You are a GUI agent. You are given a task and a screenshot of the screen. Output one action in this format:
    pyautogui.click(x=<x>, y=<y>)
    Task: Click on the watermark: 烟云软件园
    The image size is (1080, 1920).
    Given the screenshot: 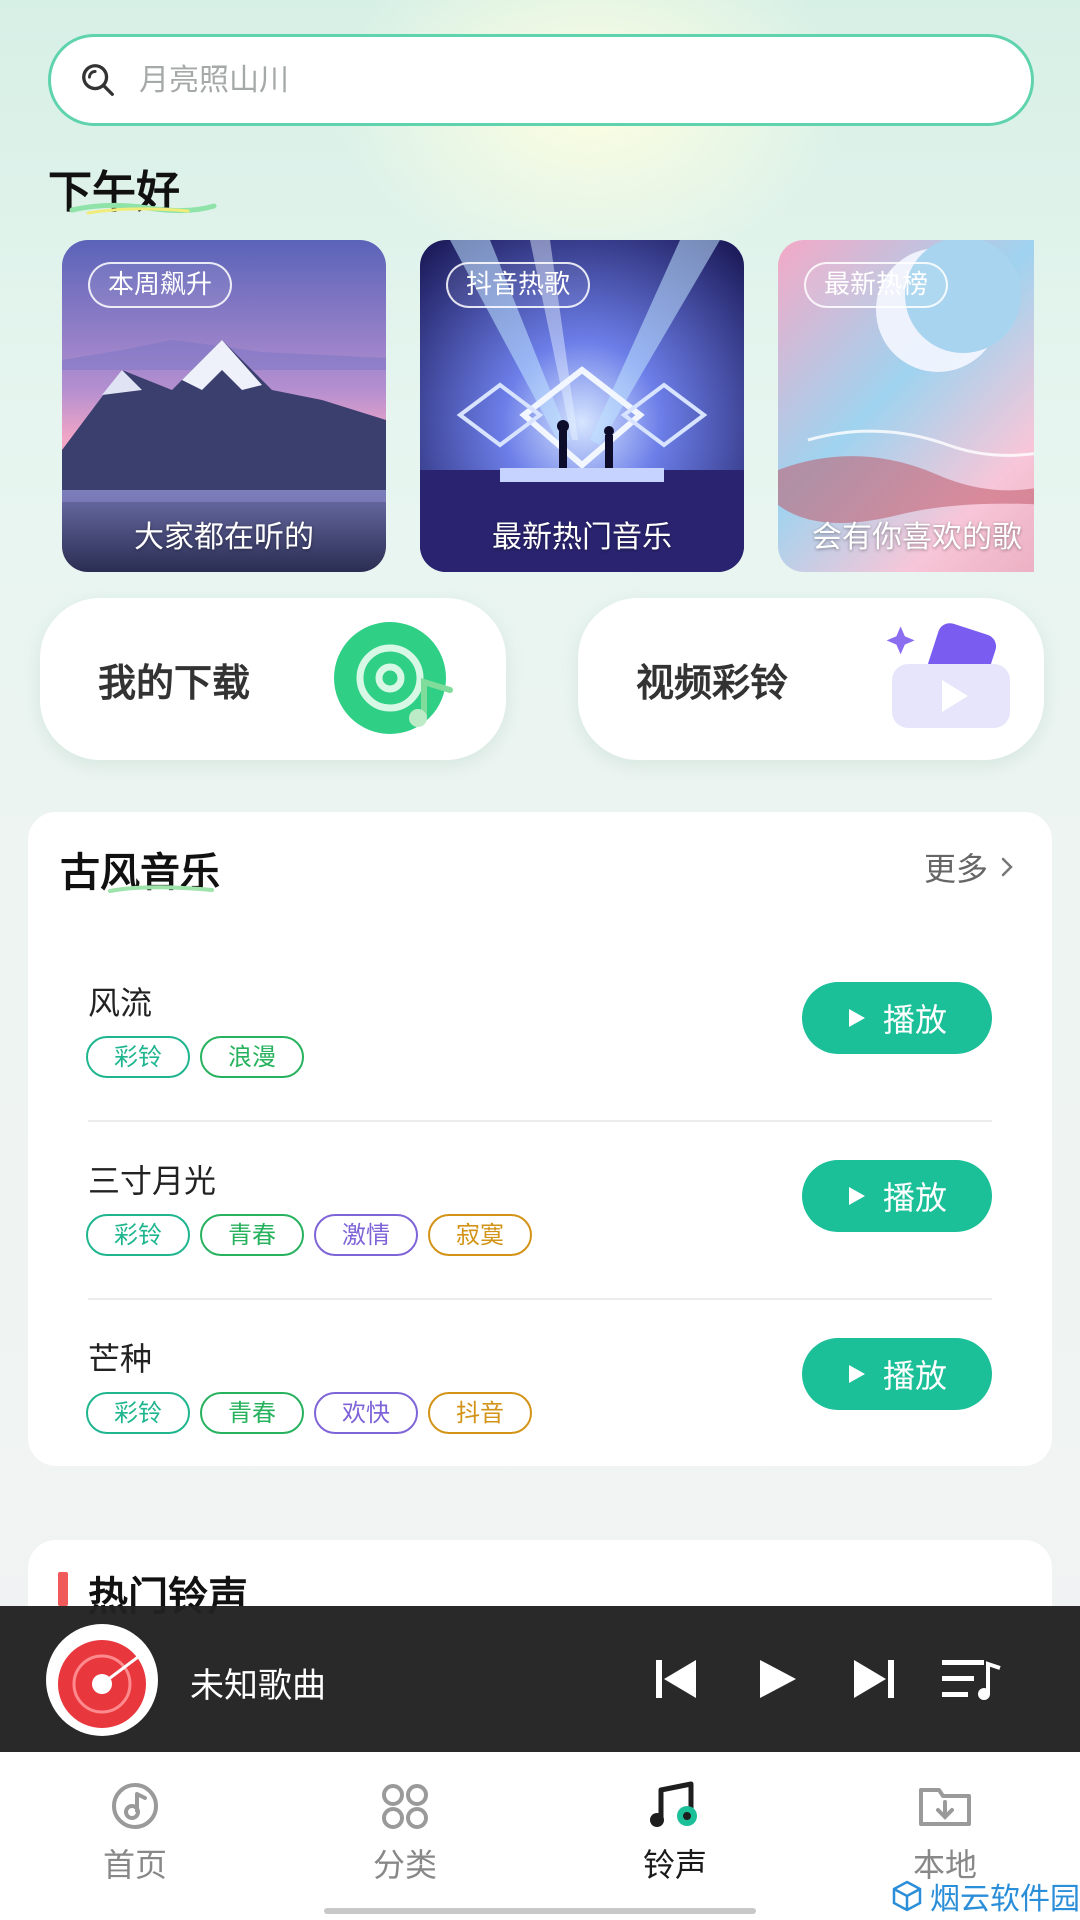 What is the action you would take?
    pyautogui.click(x=985, y=1896)
    